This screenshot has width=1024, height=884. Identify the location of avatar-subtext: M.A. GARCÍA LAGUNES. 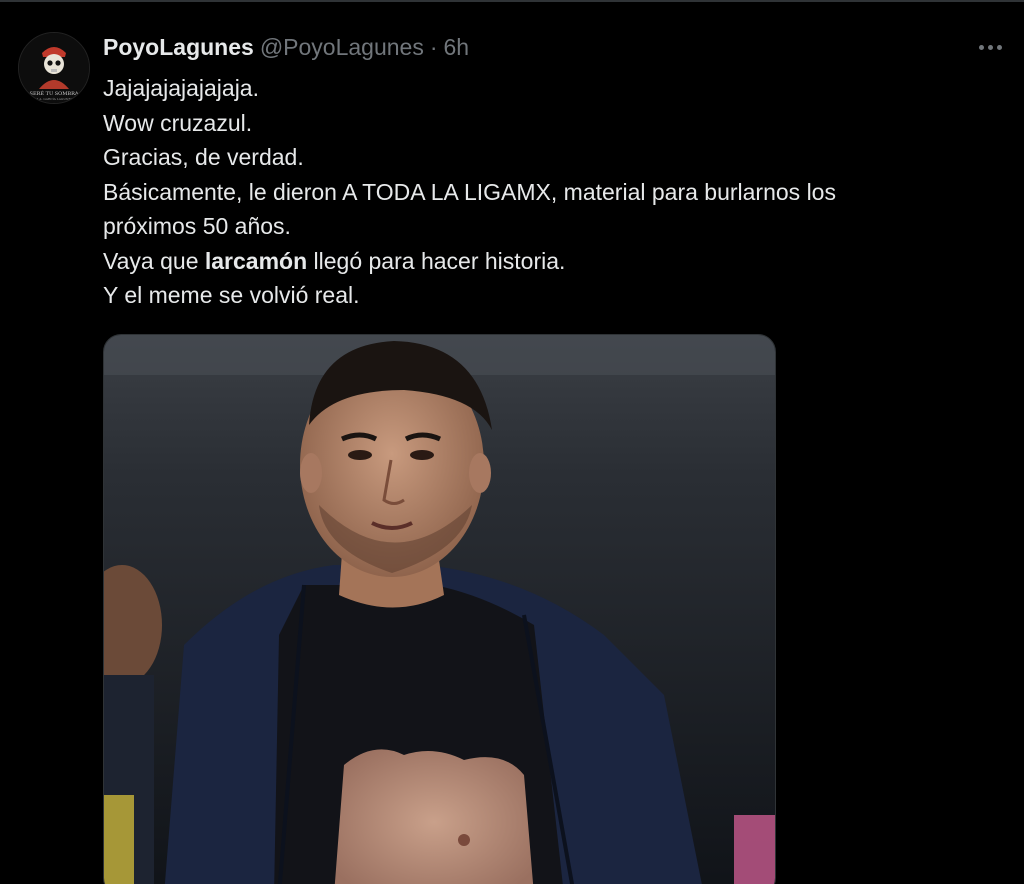
(53, 98).